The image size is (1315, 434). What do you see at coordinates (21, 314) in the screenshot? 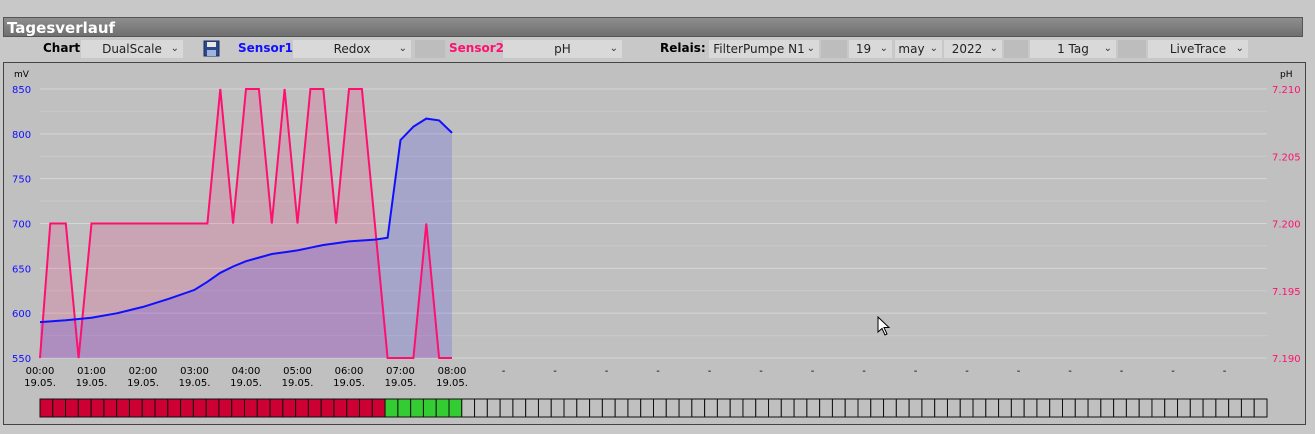
I see `y-left-tick: 600` at bounding box center [21, 314].